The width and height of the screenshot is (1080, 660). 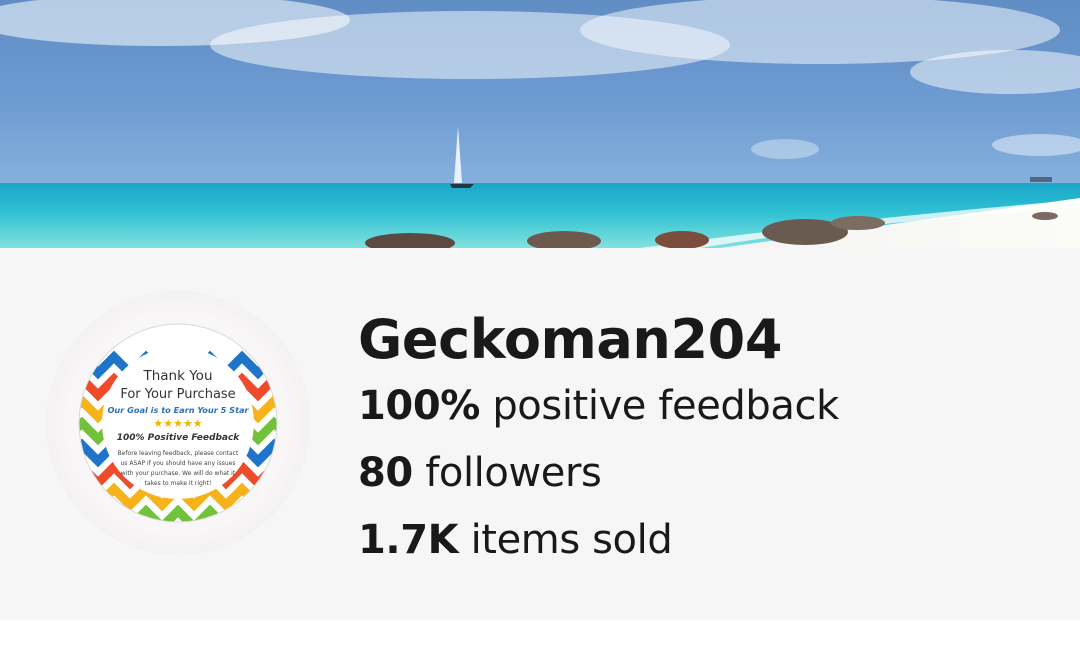 I want to click on feedback-label: positive feedback, so click(x=665, y=406).